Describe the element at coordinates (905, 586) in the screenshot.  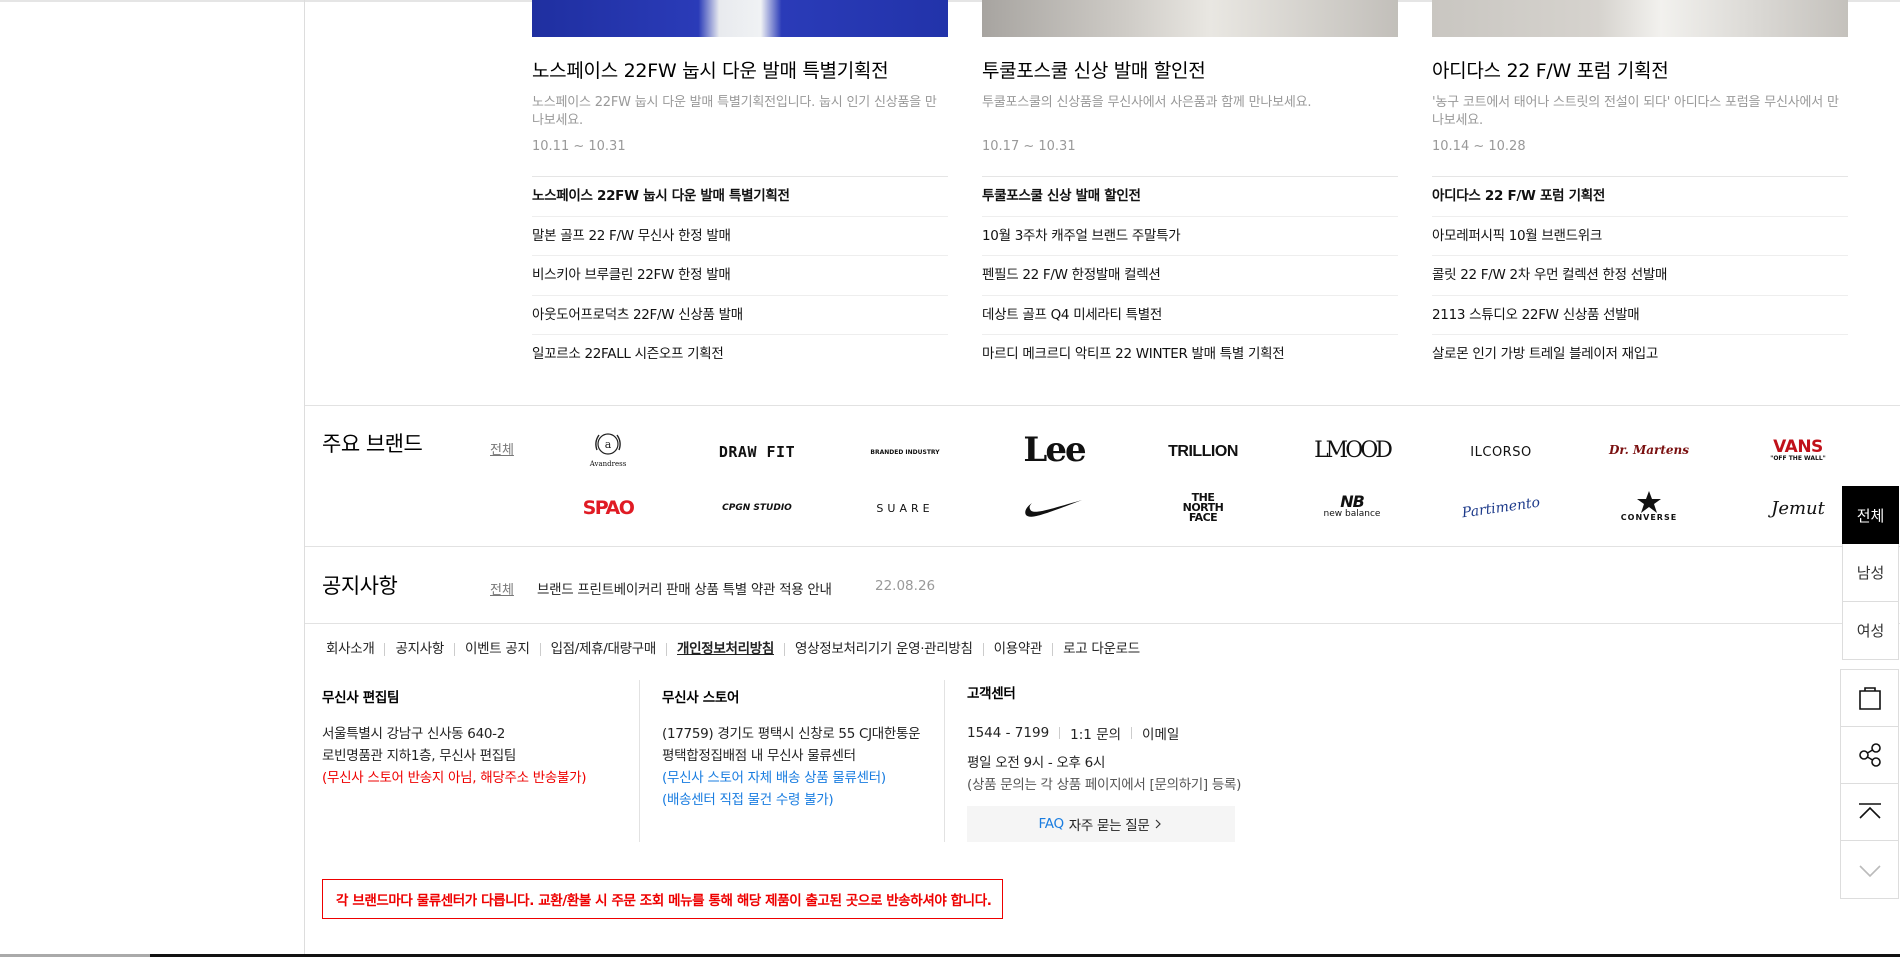
I see `notice-date: 22.08.26` at that location.